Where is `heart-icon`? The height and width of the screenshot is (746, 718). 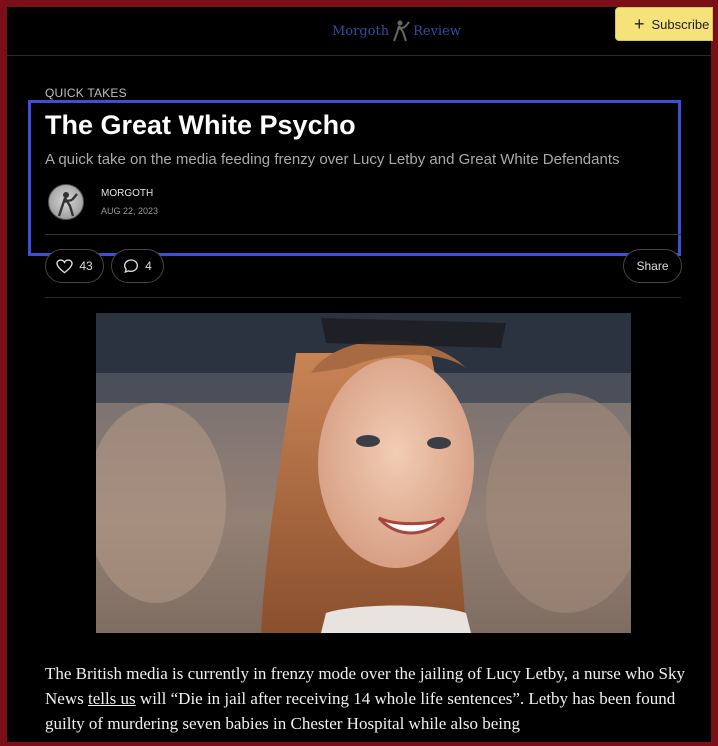
heart-icon is located at coordinates (64, 265).